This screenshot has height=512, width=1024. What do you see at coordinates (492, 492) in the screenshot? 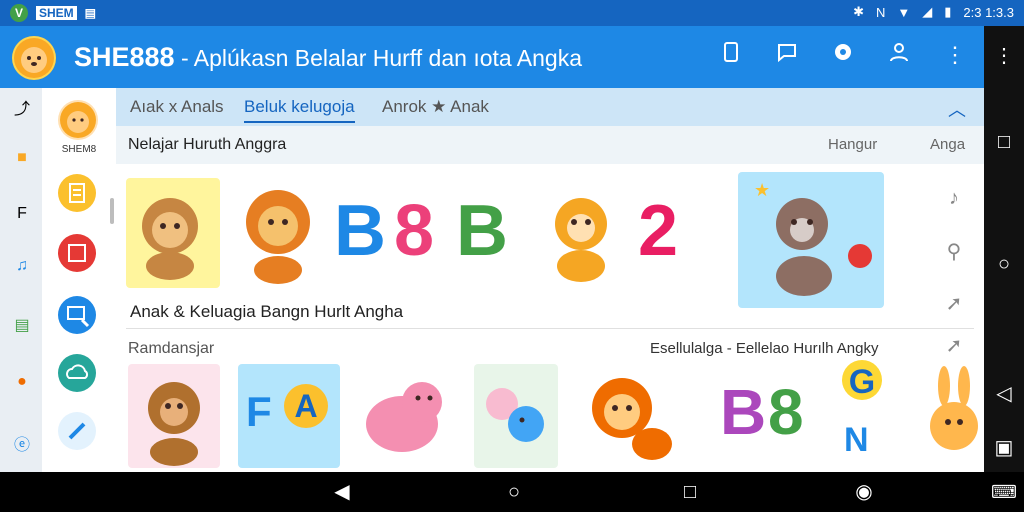
I see `system-nav-bottom: ◀ ○ □ ◉` at bounding box center [492, 492].